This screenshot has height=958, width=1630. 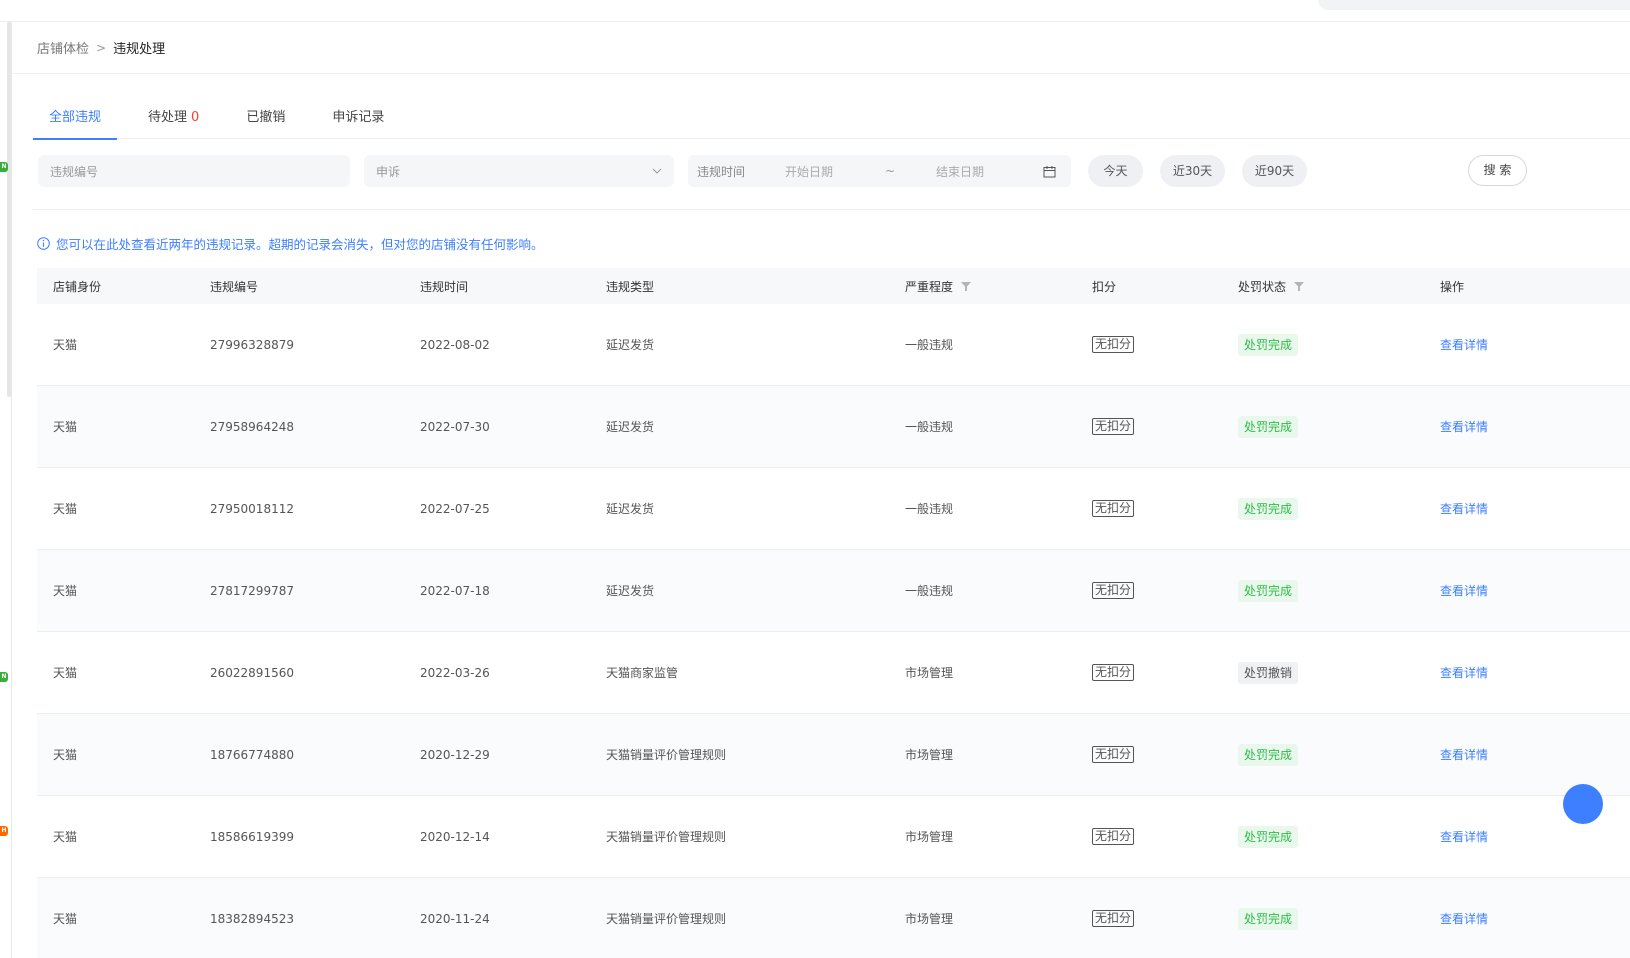 What do you see at coordinates (815, 11) in the screenshot?
I see `top-bar` at bounding box center [815, 11].